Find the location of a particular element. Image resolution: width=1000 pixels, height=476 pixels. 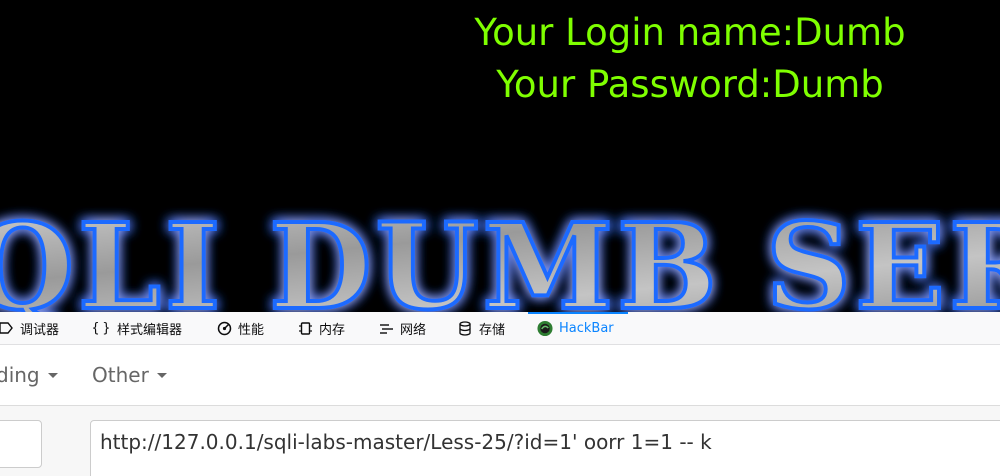

encoding-menu: ding is located at coordinates (29, 375).